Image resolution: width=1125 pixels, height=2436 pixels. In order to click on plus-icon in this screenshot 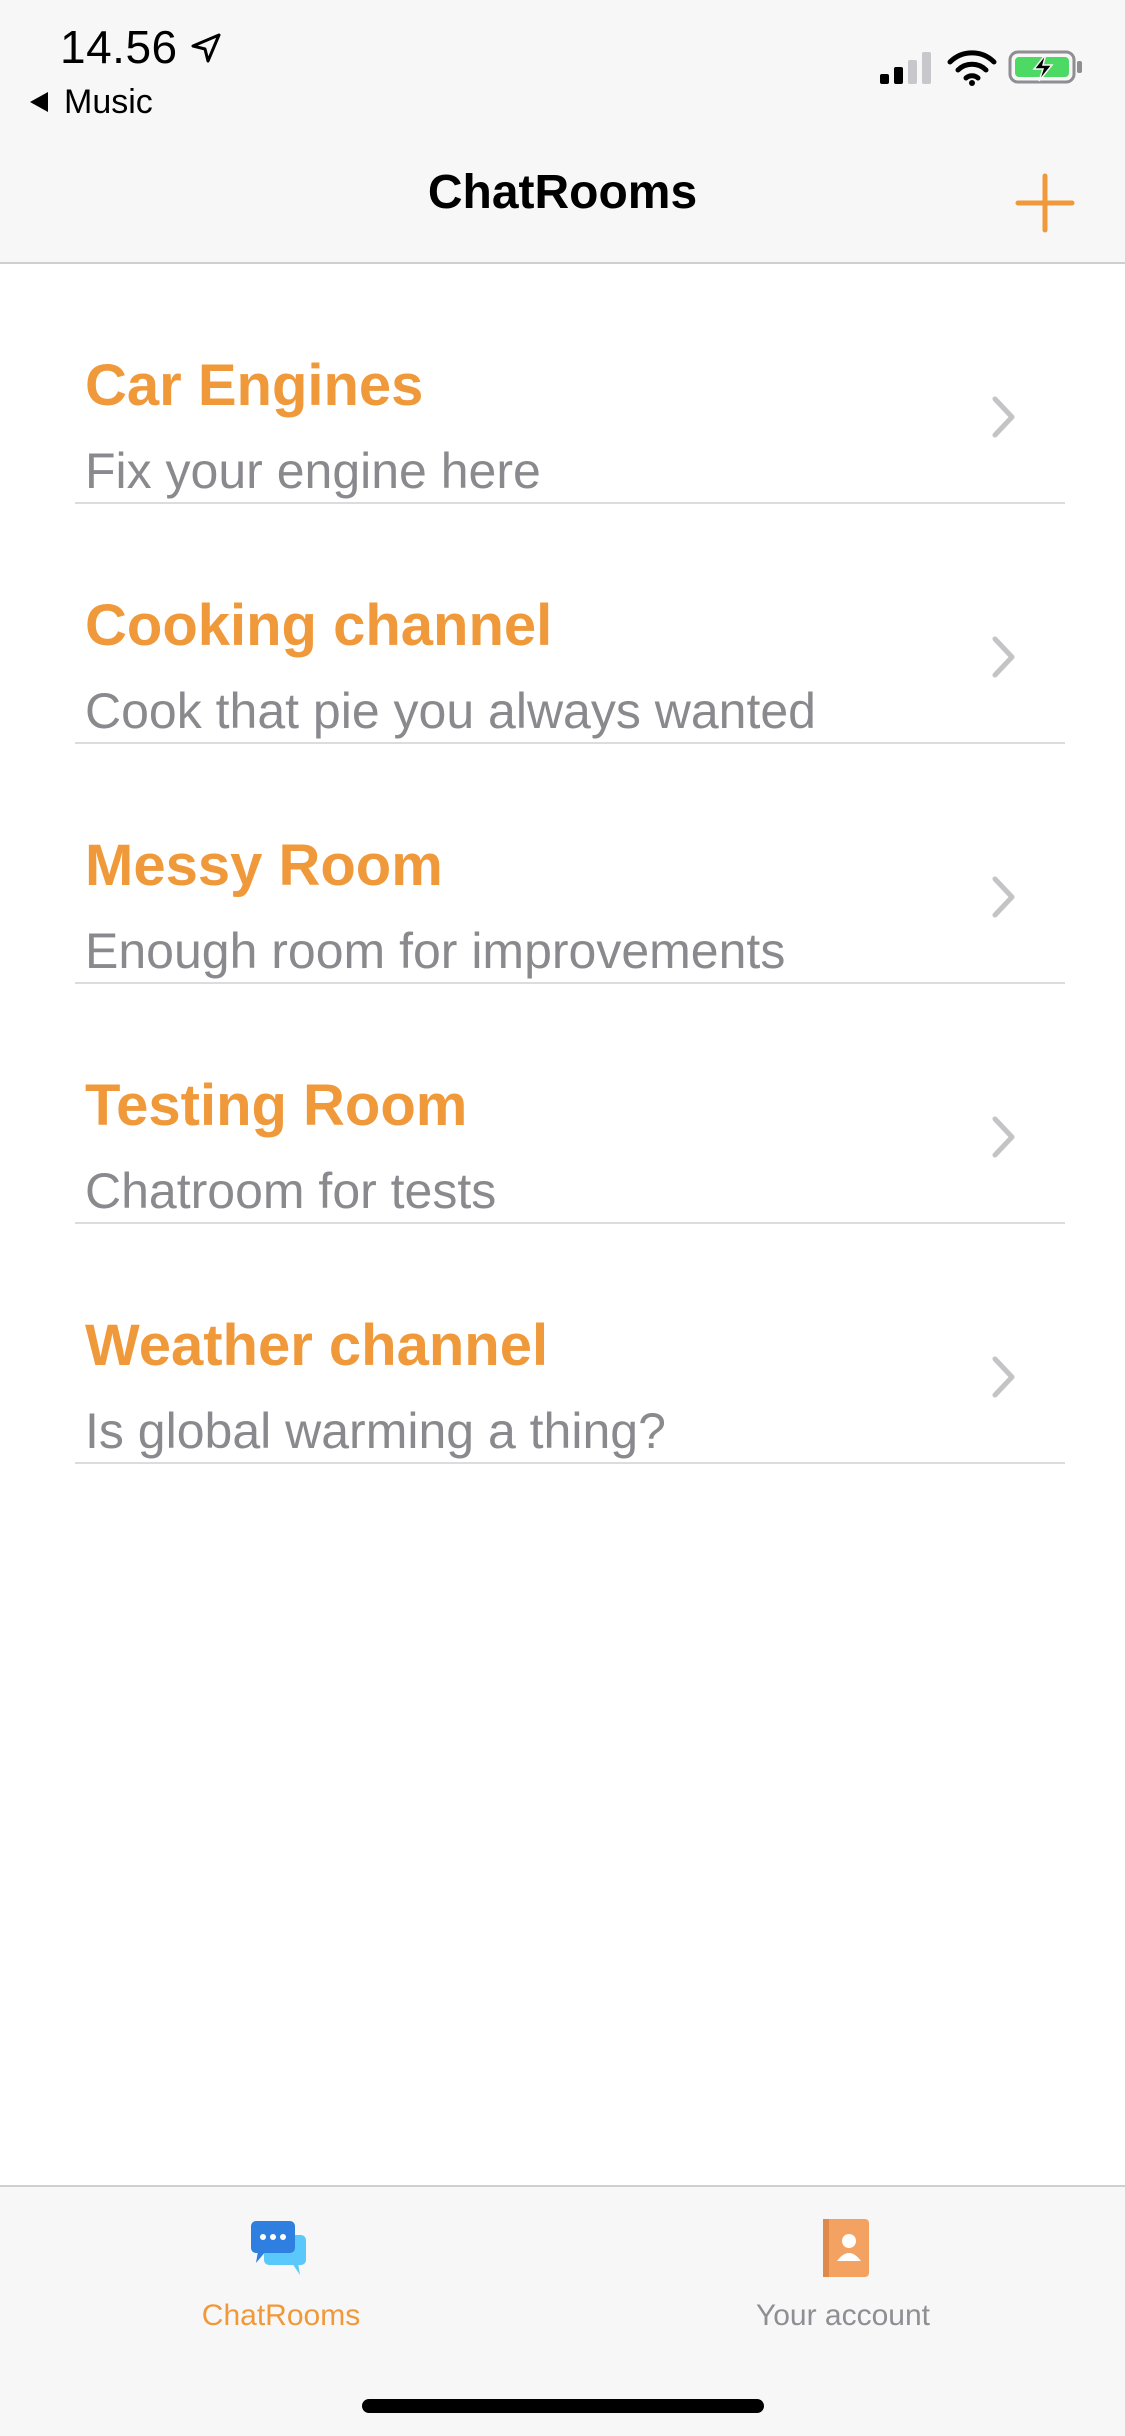, I will do `click(1045, 203)`.